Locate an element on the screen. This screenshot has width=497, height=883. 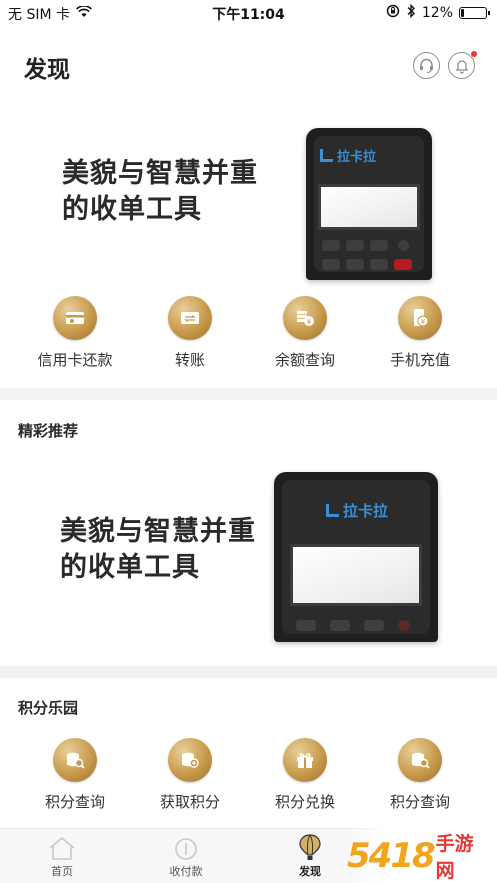
customer-service-button is located at coordinates (426, 65).